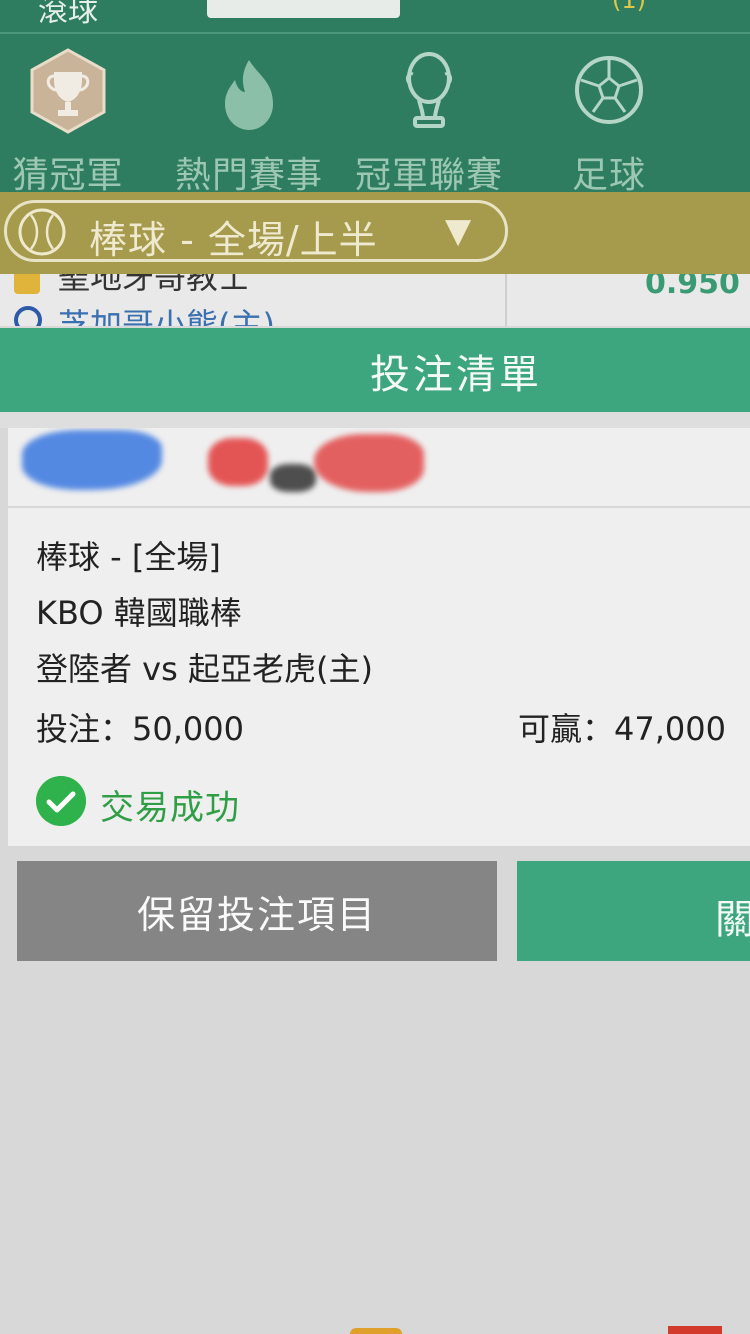 Image resolution: width=750 pixels, height=1334 pixels. Describe the element at coordinates (376, 1331) in the screenshot. I see `bottom-nav-icon` at that location.